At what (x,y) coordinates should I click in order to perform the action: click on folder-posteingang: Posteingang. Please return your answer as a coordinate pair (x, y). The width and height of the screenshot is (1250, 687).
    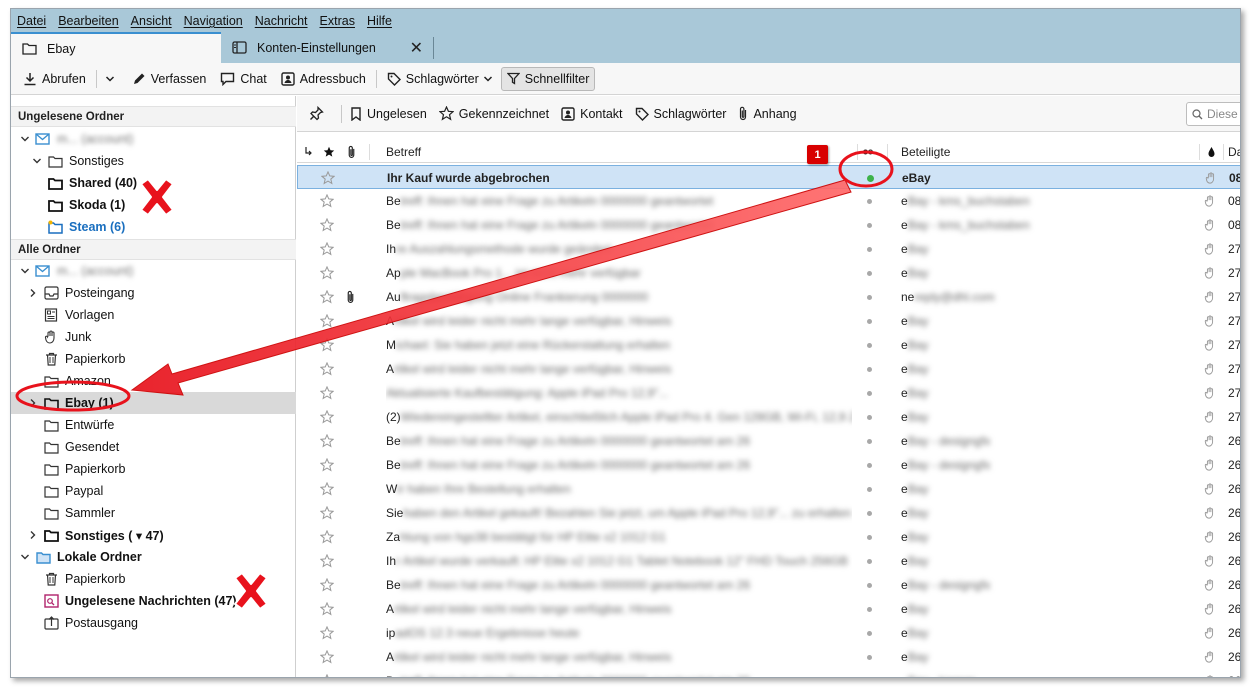
    Looking at the image, I should click on (153, 293).